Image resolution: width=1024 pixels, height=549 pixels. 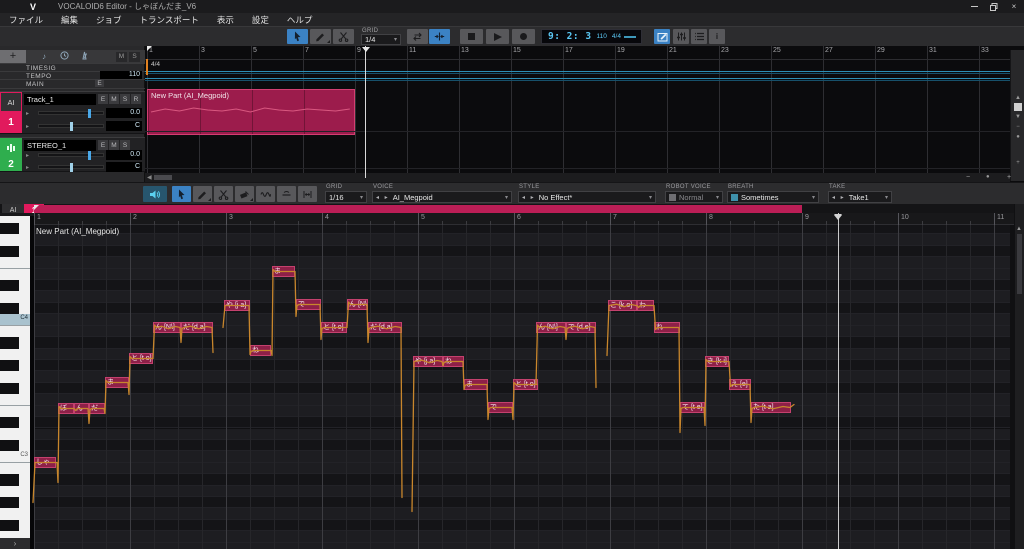 What do you see at coordinates (109, 20) in the screenshot?
I see `menu-item-2: ジョブ` at bounding box center [109, 20].